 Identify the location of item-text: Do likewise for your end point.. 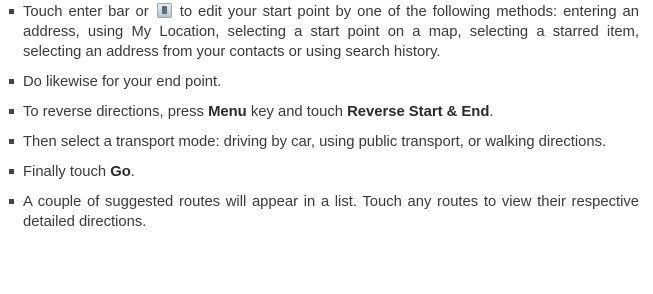
(122, 82).